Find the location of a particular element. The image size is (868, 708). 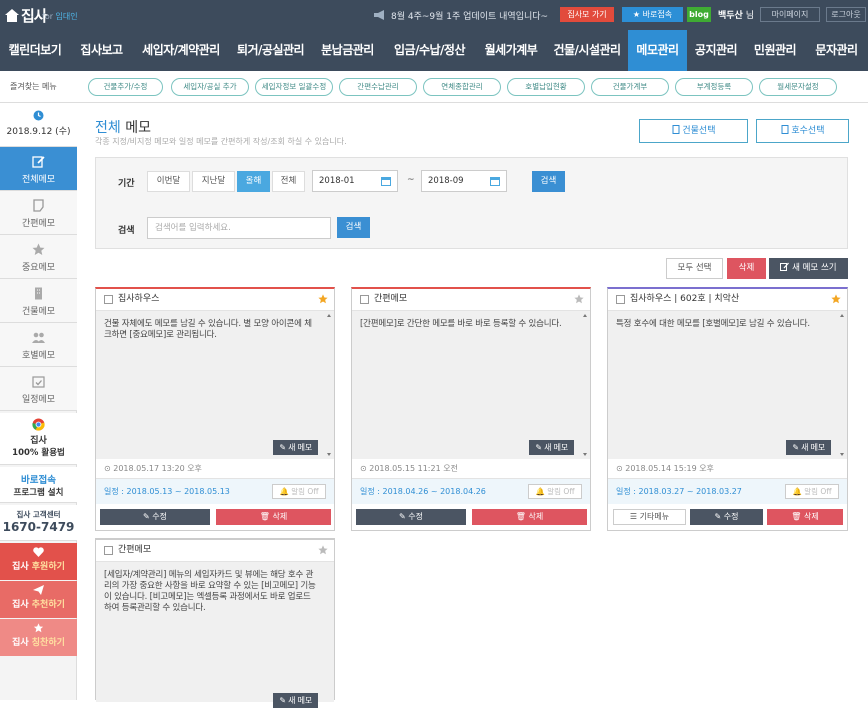

quick-rent-sms: 월세문자설정 is located at coordinates (798, 87).